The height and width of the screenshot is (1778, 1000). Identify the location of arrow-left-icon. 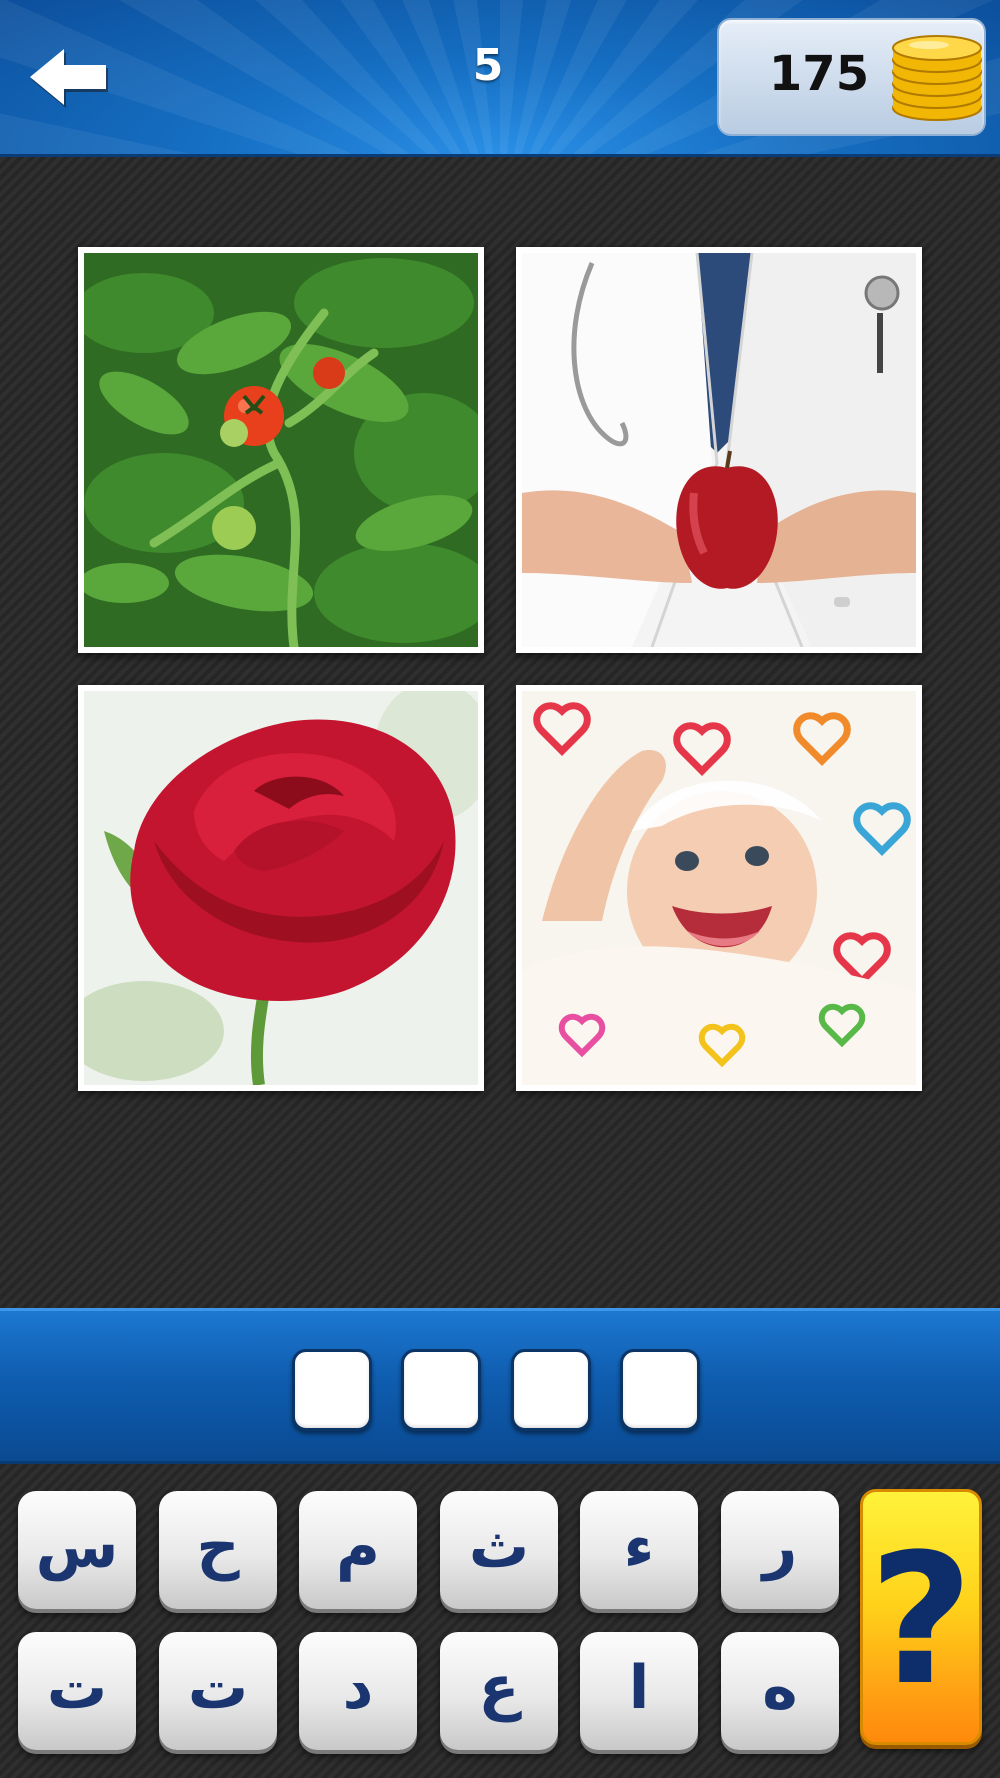
(69, 78).